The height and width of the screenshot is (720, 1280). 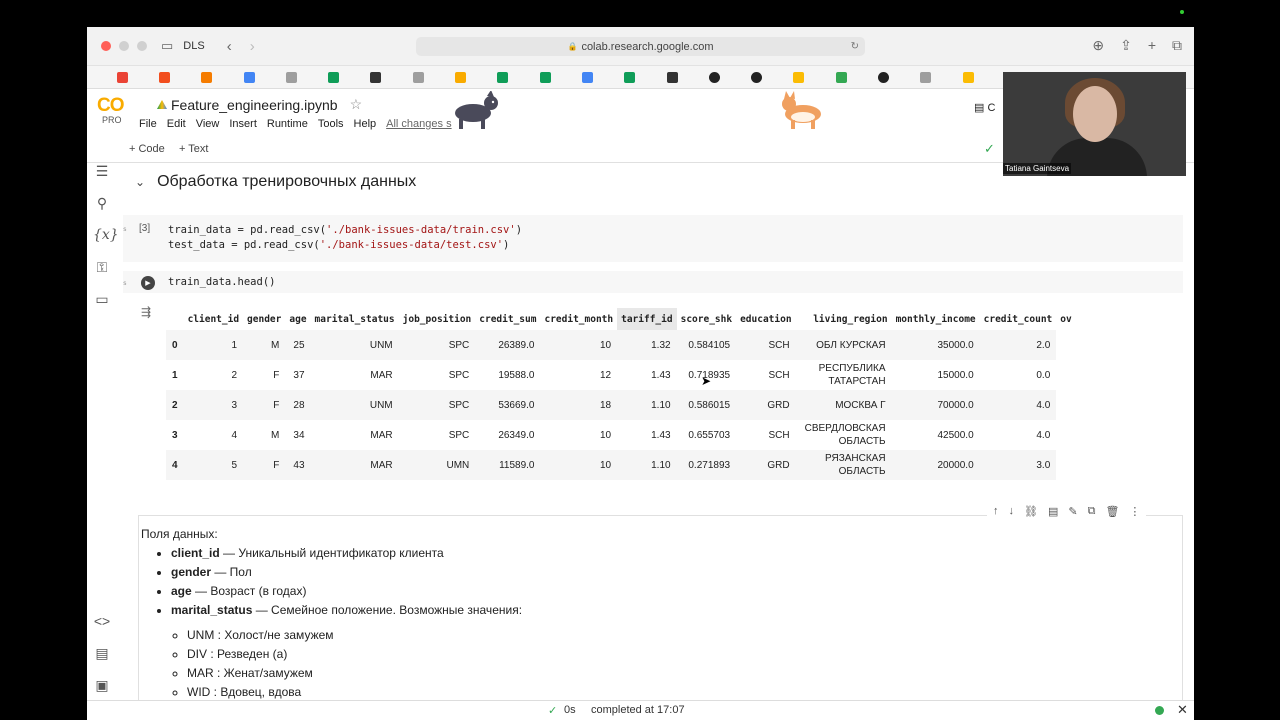 I want to click on downloads-icon: ⊕, so click(x=1098, y=45).